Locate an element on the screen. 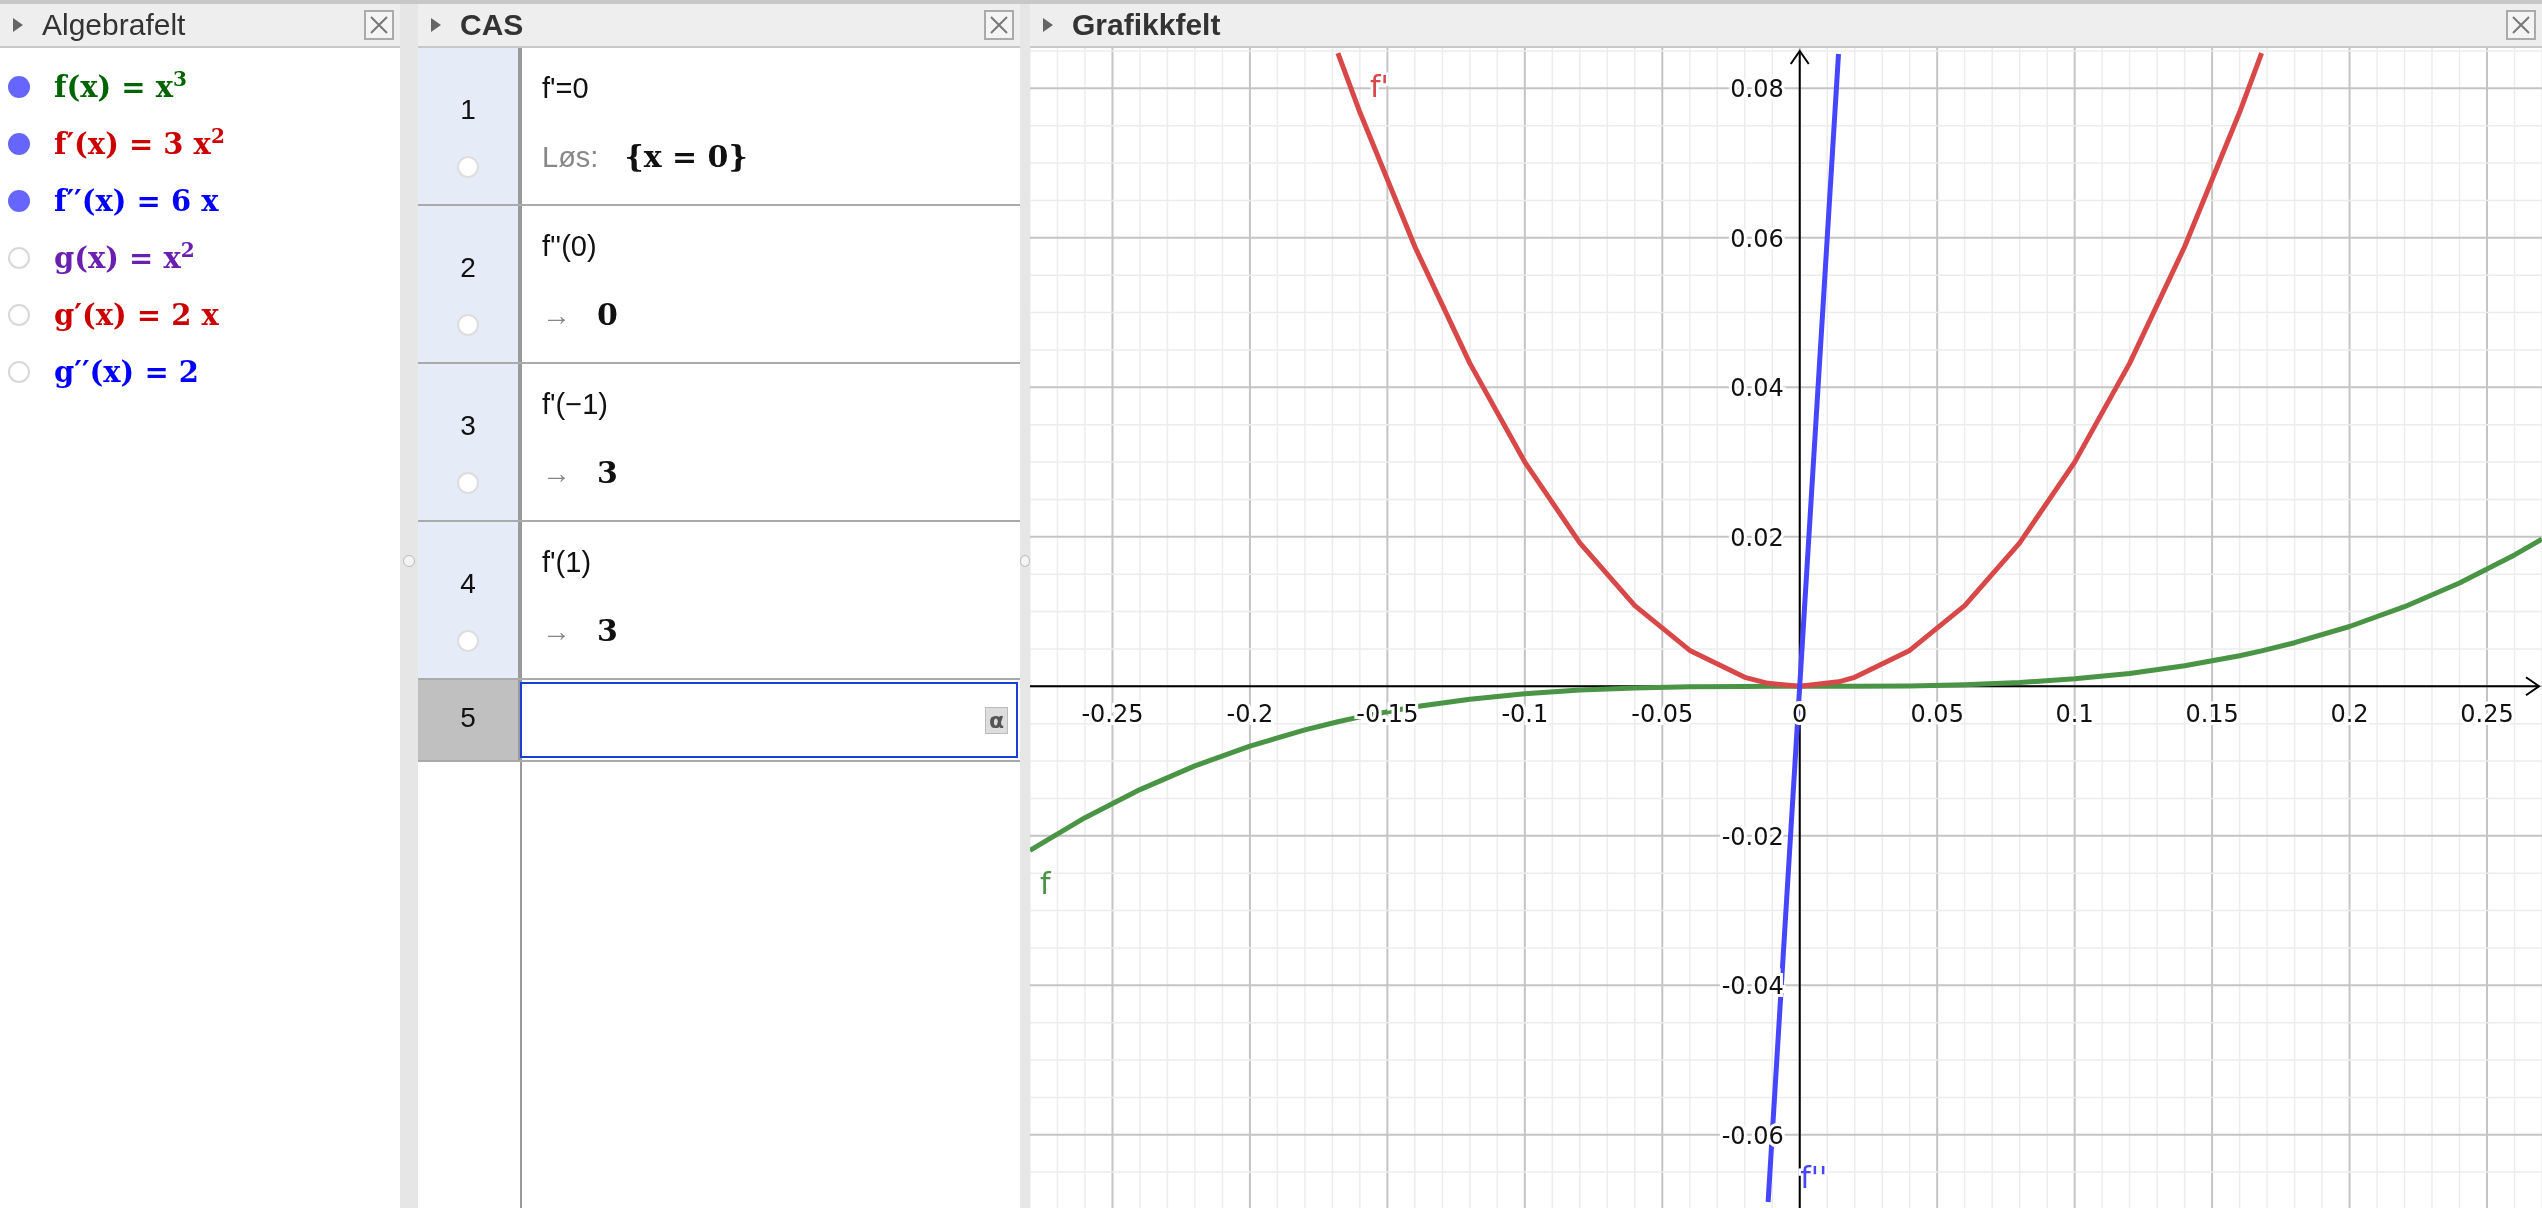  row-number: 2 is located at coordinates (468, 268).